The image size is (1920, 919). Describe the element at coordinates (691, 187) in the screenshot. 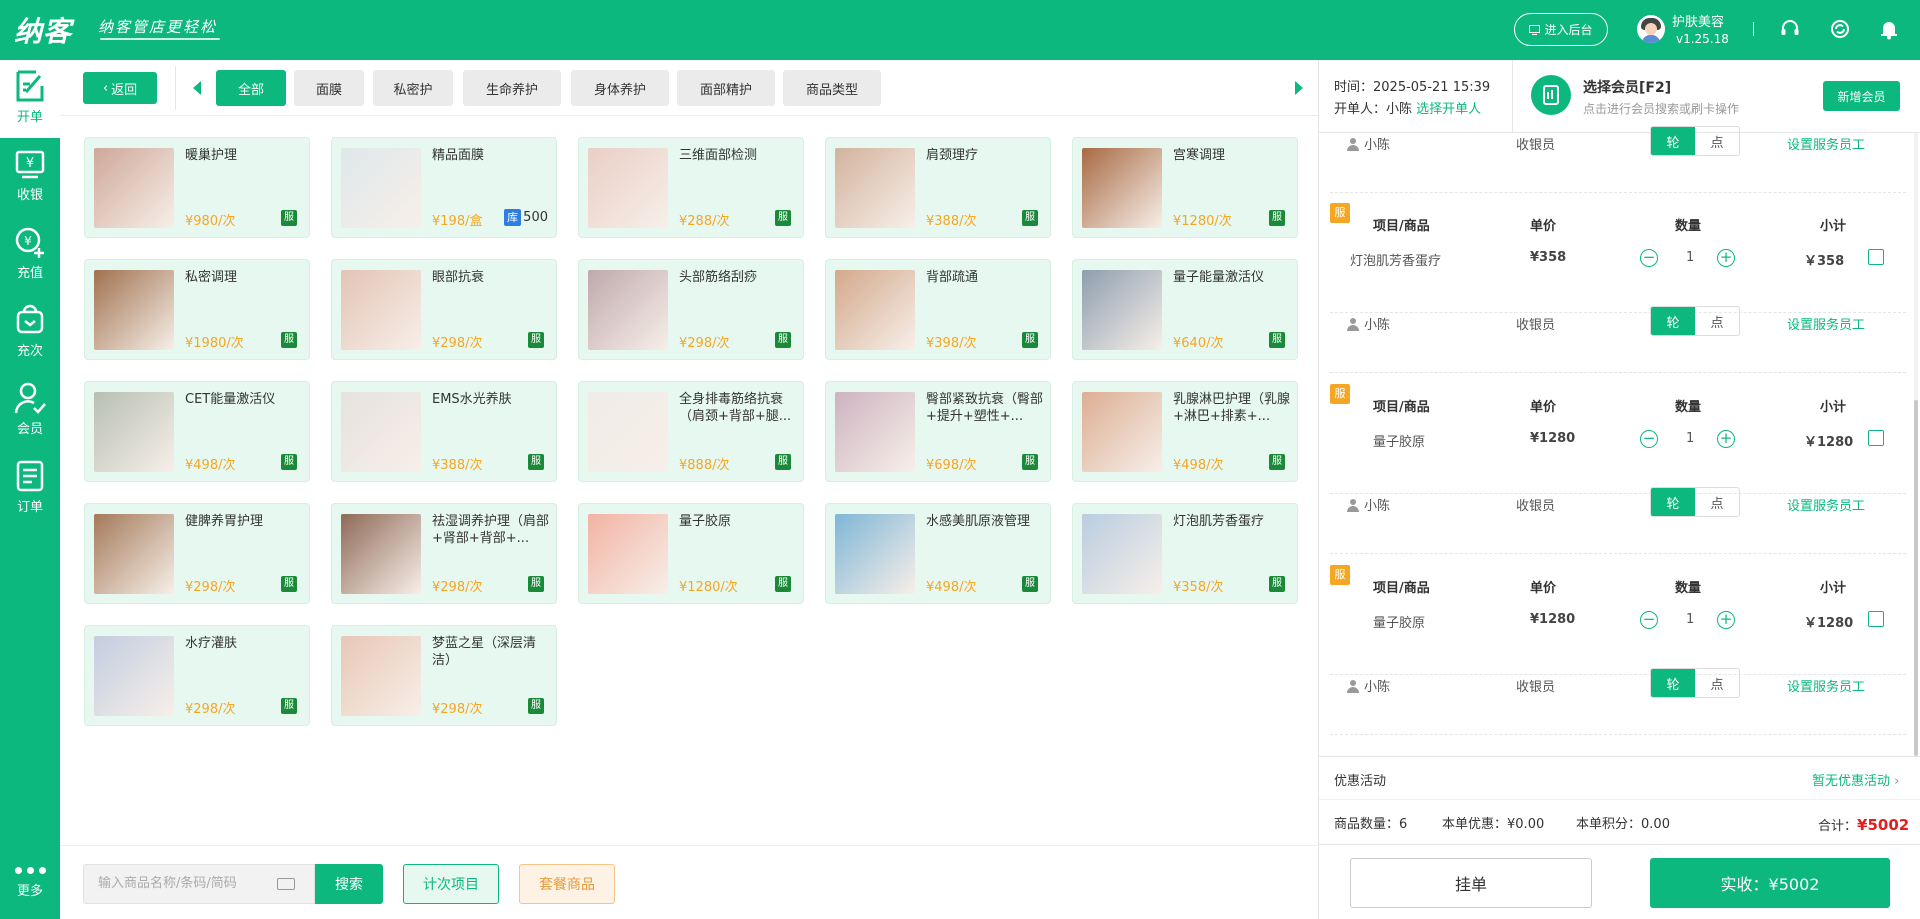

I see `product-card: 三维面部检测 ¥288/次 服` at that location.